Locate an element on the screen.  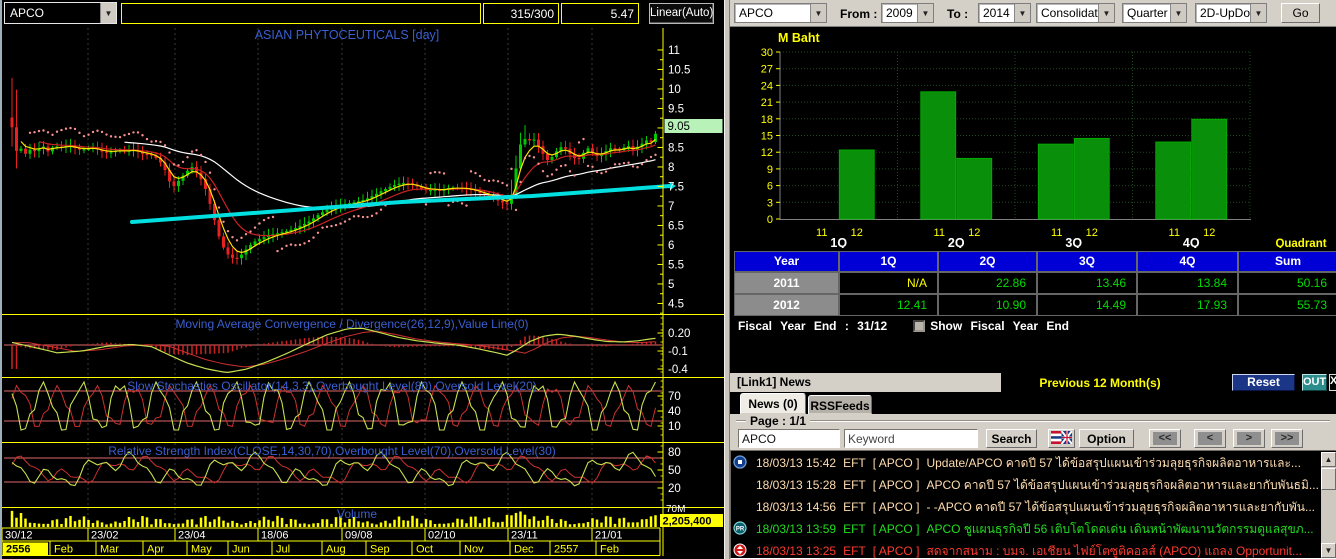
svg-text: 50 is located at coordinates (674, 471).